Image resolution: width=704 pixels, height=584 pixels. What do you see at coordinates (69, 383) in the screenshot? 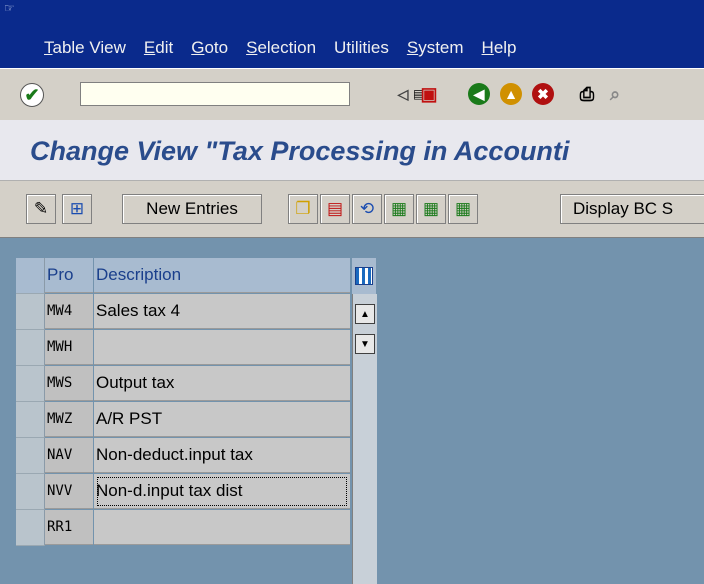
I see `row-code: MWS` at bounding box center [69, 383].